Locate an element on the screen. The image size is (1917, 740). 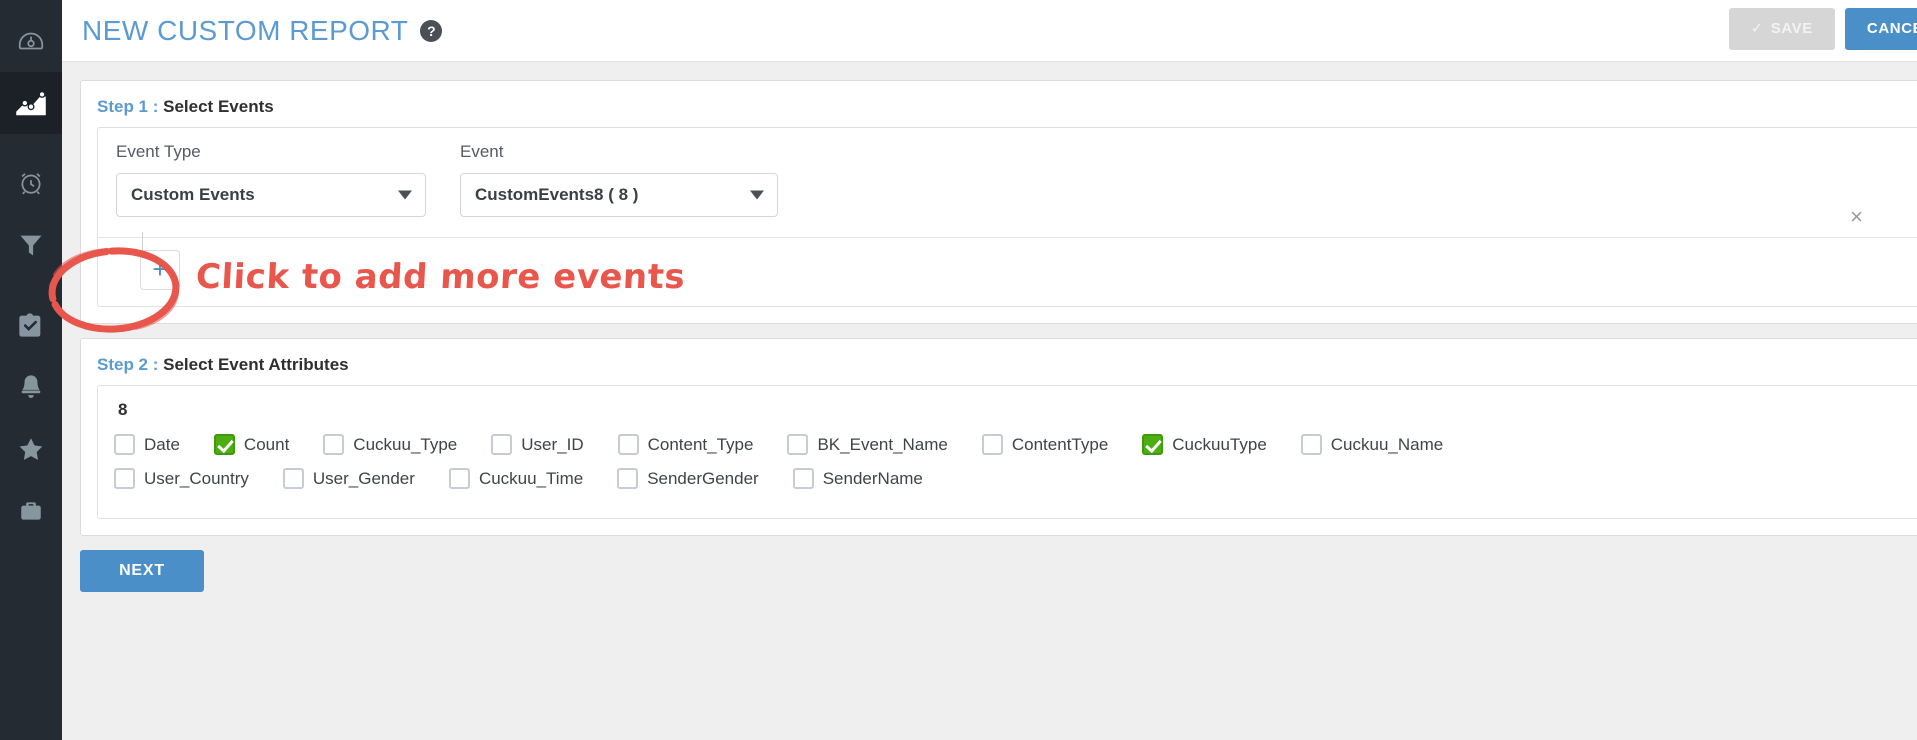
header-actions: ✓ SAVE CANCEL is located at coordinates (1822, 29).